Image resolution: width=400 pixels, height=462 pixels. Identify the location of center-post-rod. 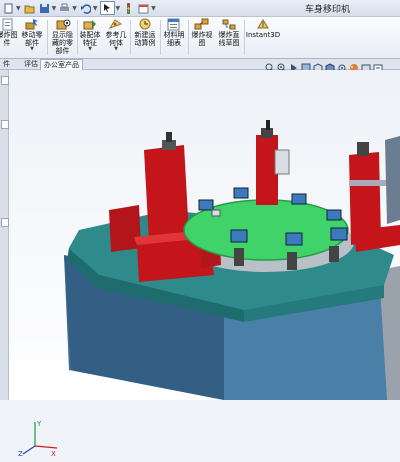
(268, 125).